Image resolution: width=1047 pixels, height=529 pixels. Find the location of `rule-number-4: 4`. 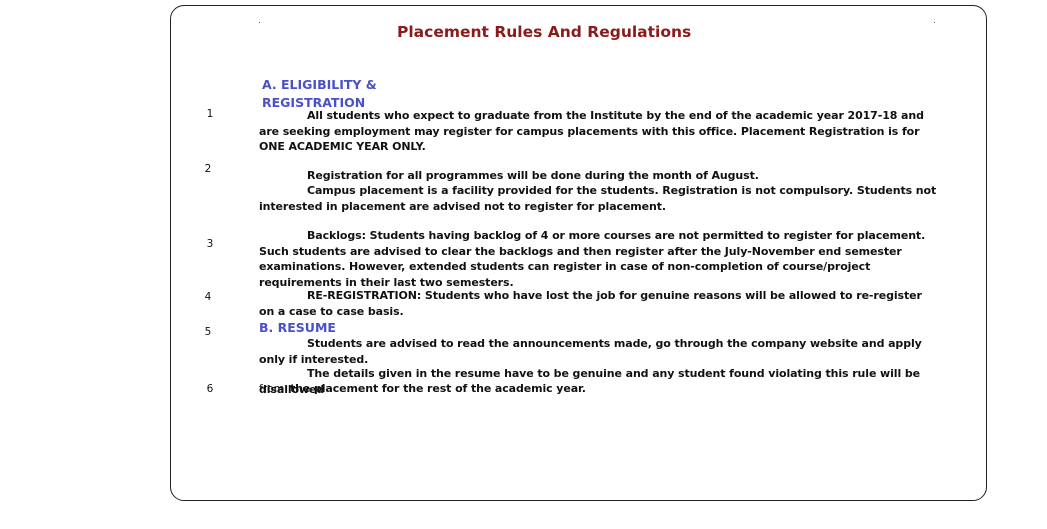

rule-number-4: 4 is located at coordinates (208, 297).